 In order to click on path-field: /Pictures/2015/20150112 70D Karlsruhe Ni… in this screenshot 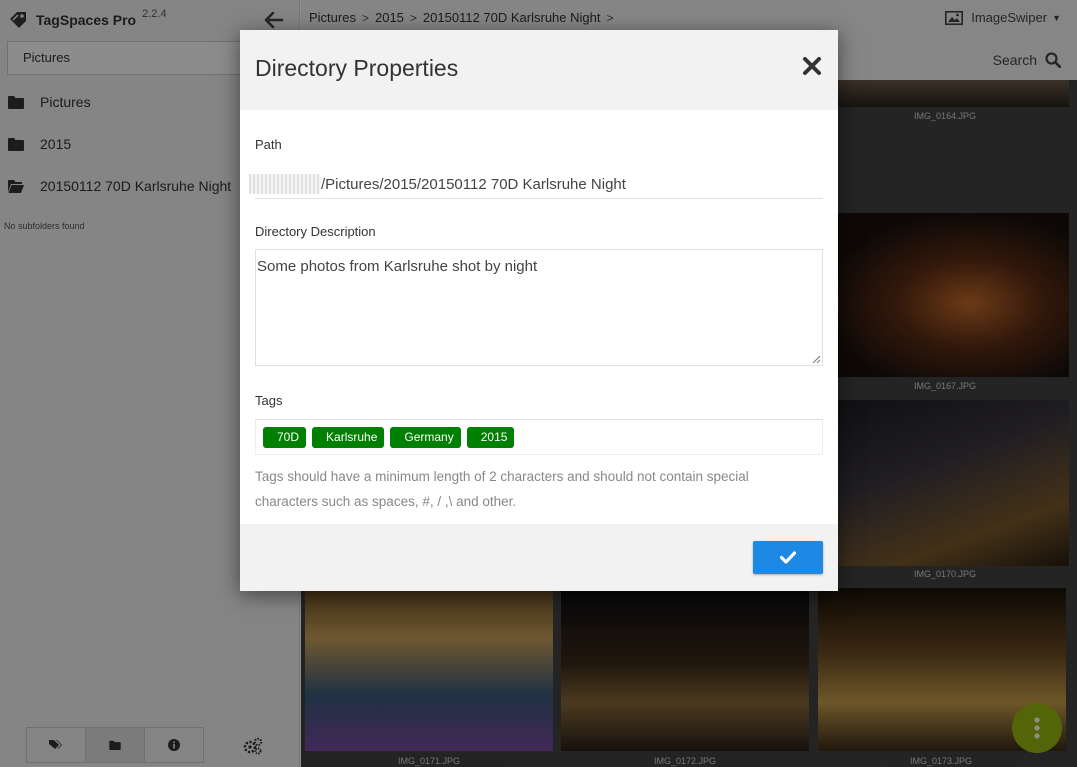, I will do `click(536, 184)`.